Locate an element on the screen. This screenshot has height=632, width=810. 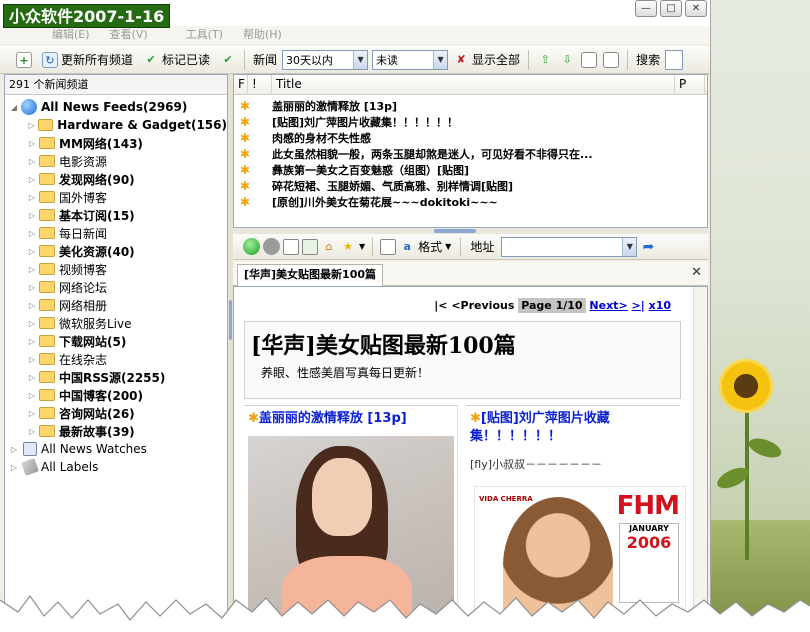
column-published: P is located at coordinates (690, 84).